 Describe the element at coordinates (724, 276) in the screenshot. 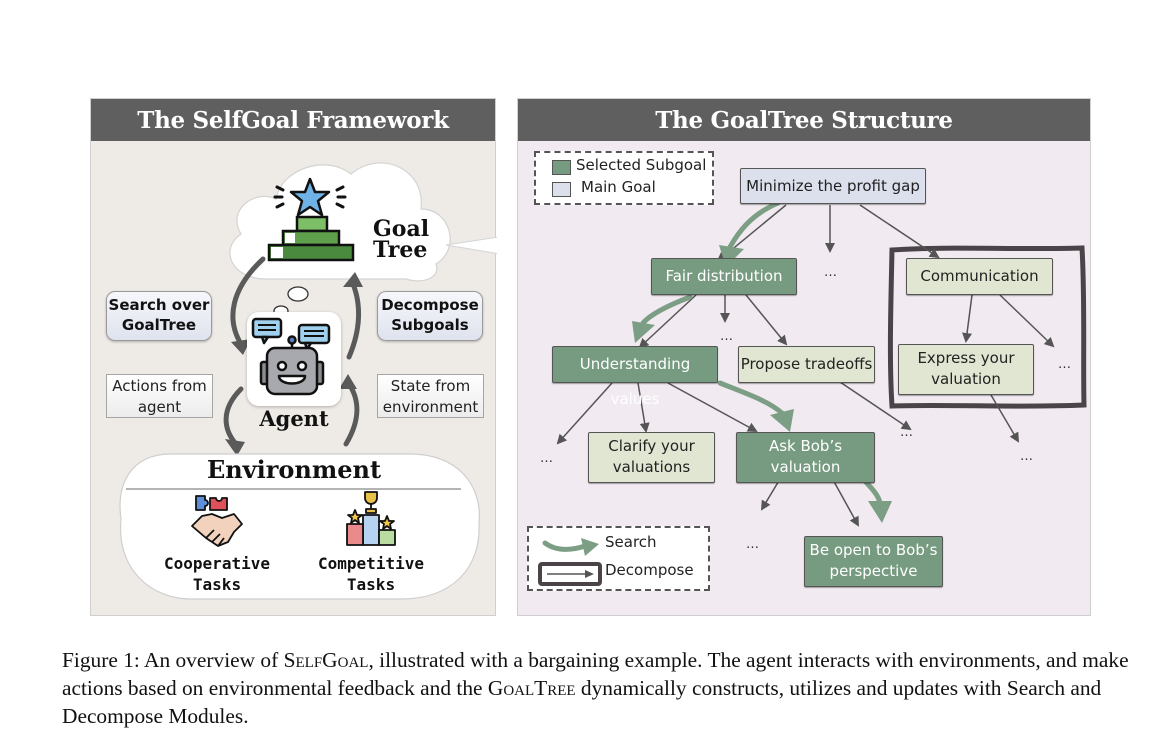

I see `tree-node-fair-distribution: Fair distribution` at that location.